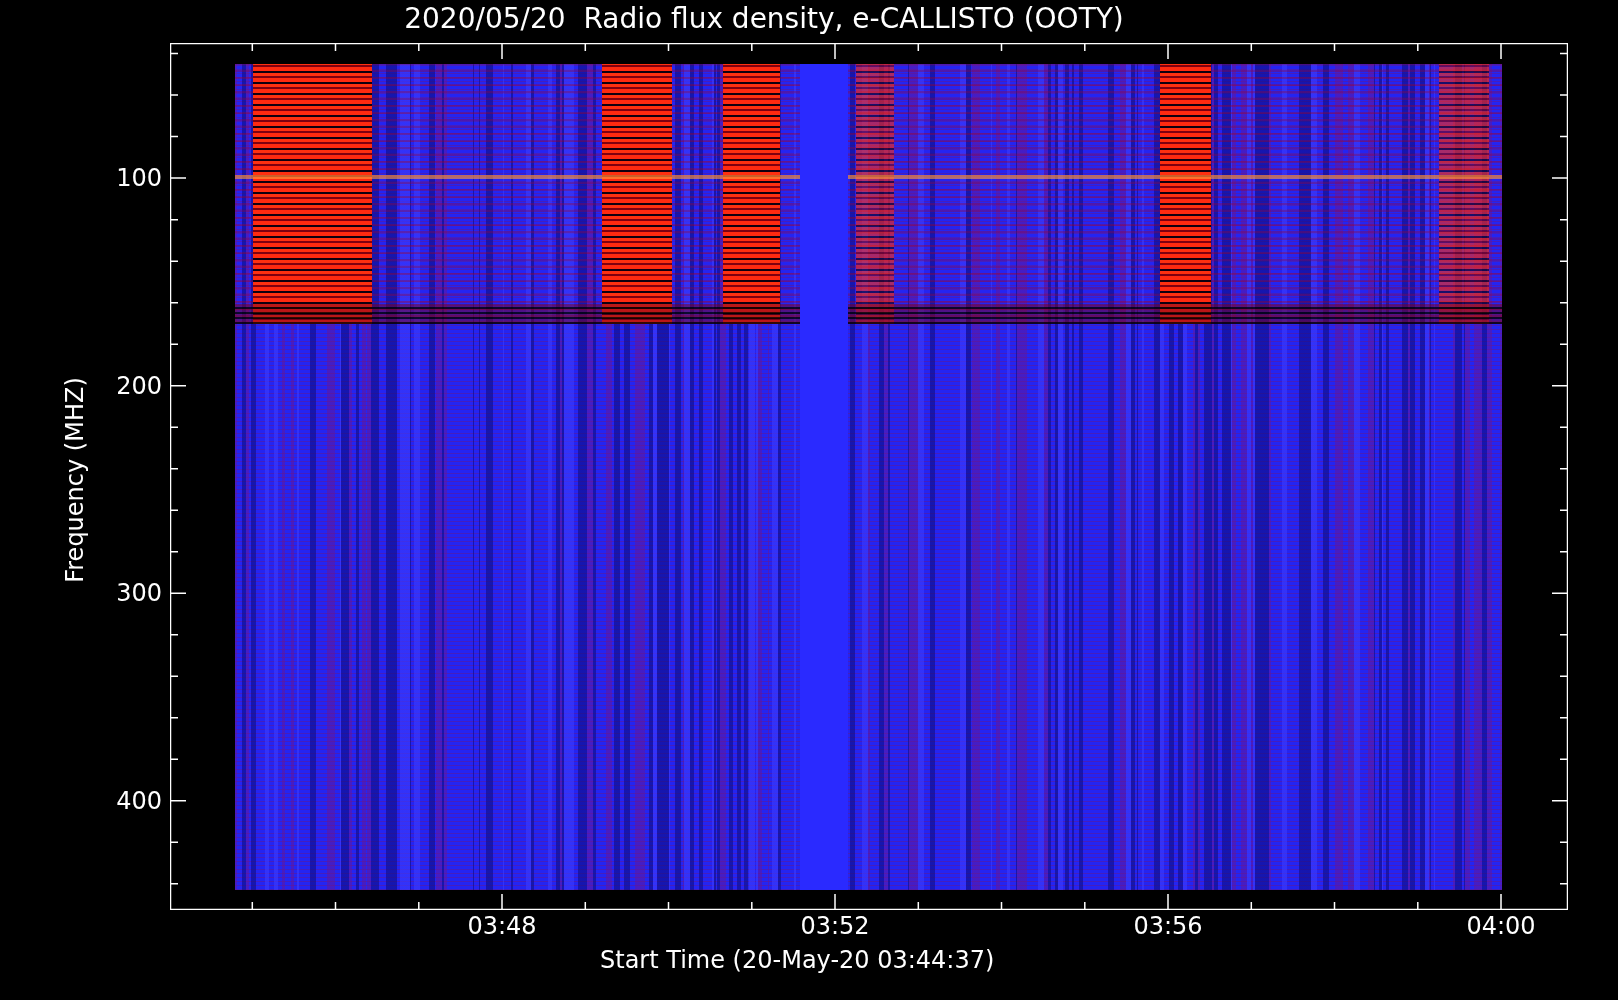 The height and width of the screenshot is (1000, 1618). I want to click on y-tick-label: 100, so click(139, 178).